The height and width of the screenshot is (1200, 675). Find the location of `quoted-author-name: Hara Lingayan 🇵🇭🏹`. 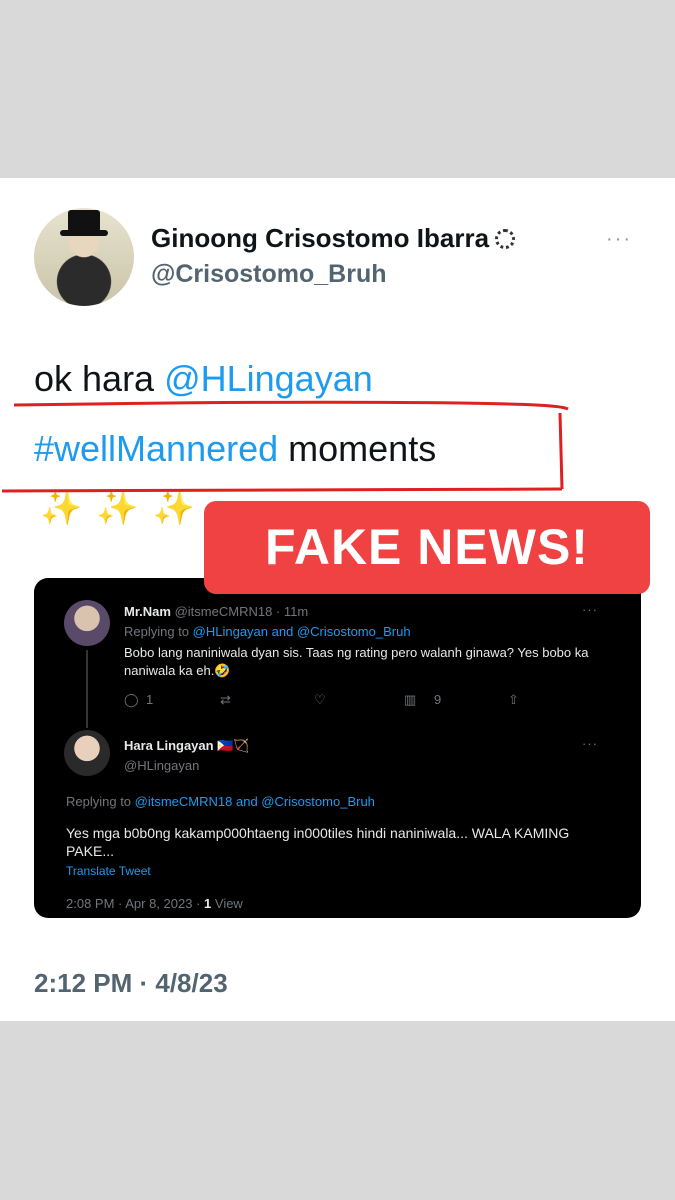

quoted-author-name: Hara Lingayan 🇵🇭🏹 is located at coordinates (187, 746).